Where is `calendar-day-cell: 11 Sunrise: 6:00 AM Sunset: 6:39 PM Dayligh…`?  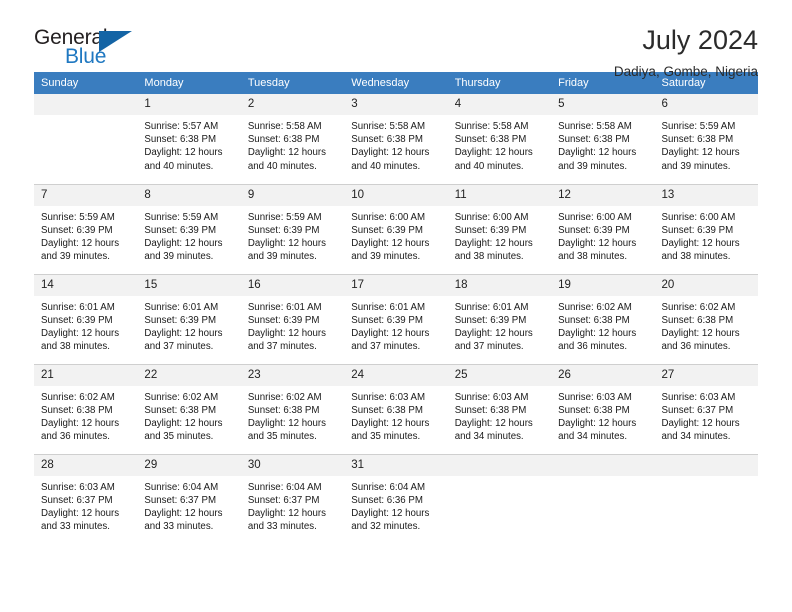 calendar-day-cell: 11 Sunrise: 6:00 AM Sunset: 6:39 PM Dayligh… is located at coordinates (499, 229).